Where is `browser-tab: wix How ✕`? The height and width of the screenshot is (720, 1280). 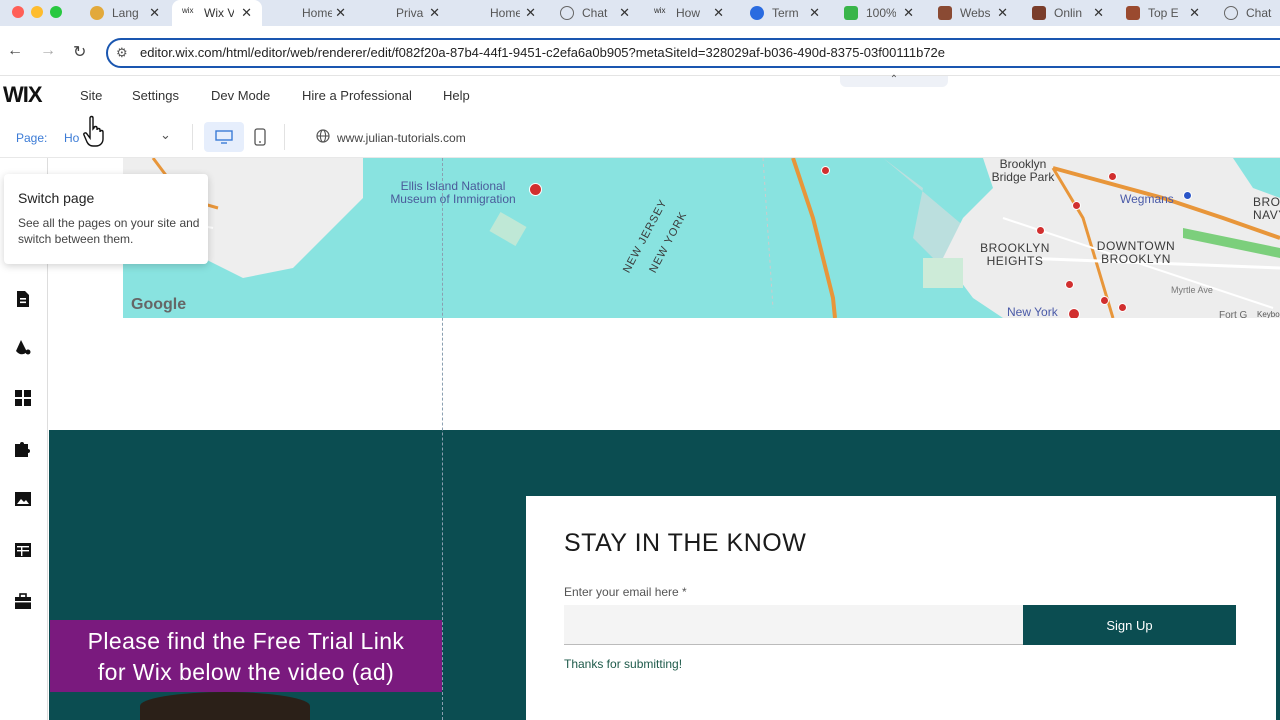 browser-tab: wix How ✕ is located at coordinates (688, 13).